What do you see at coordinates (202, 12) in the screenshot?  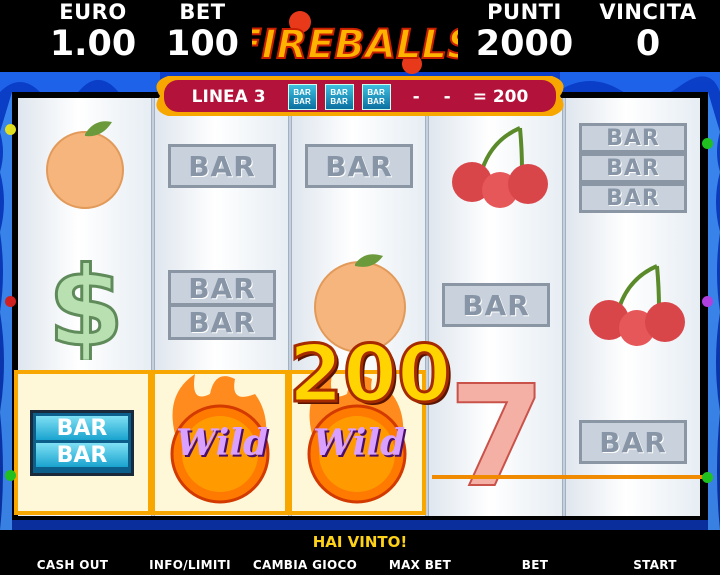 I see `bet-label: BET` at bounding box center [202, 12].